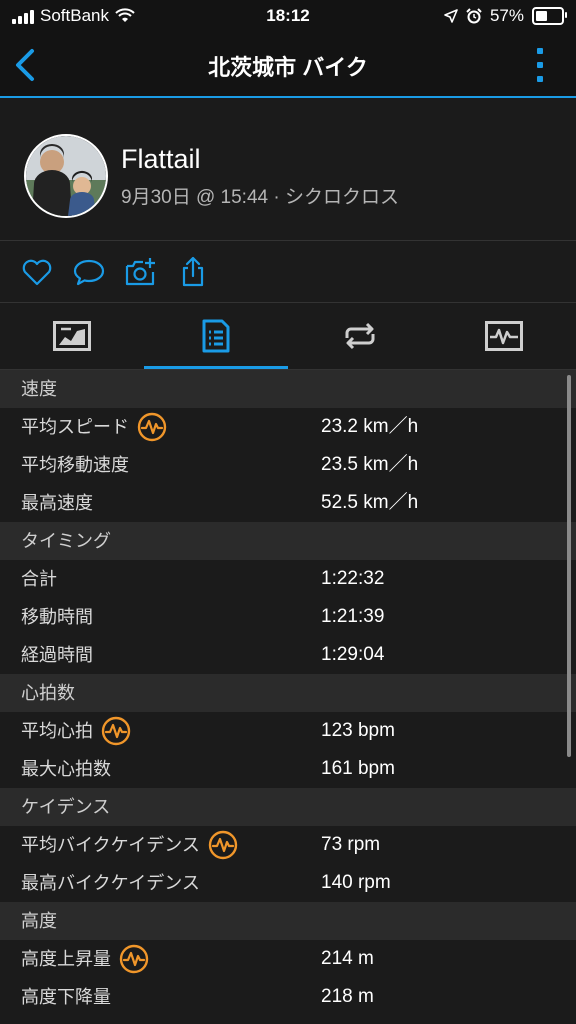 This screenshot has width=576, height=1024. Describe the element at coordinates (66, 959) in the screenshot. I see `stat-label: 高度上昇量` at that location.